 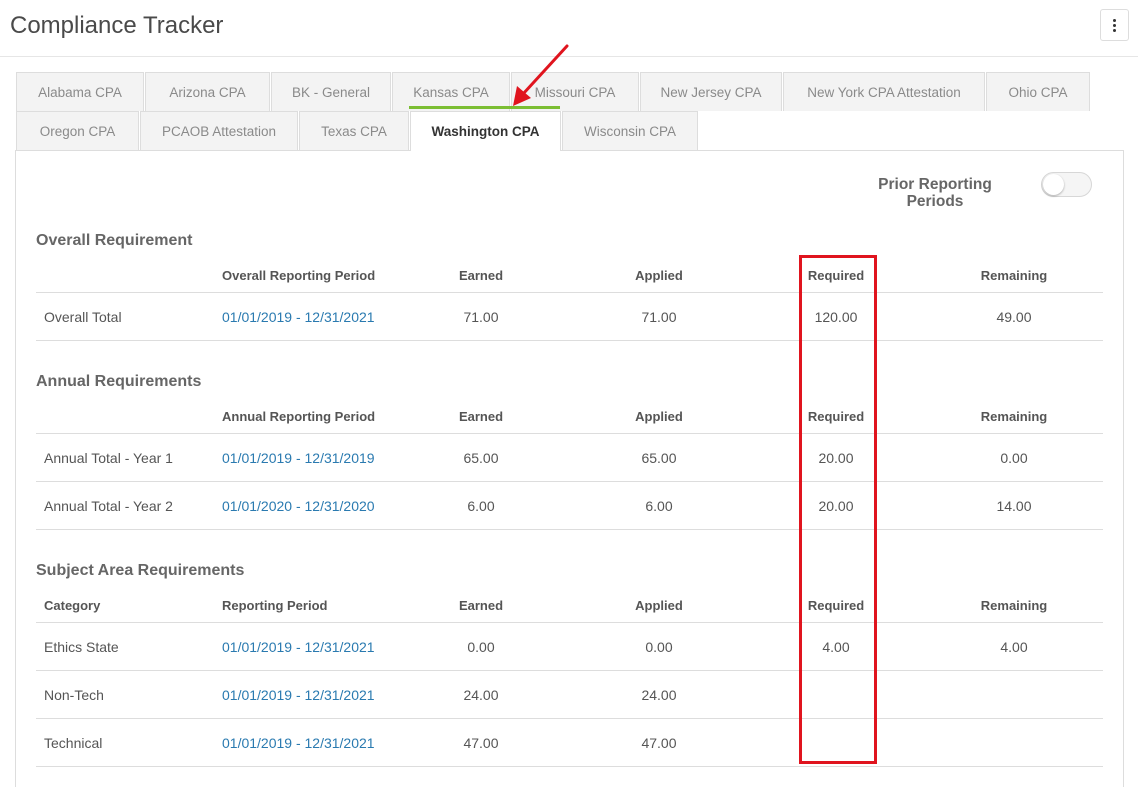 I want to click on tab-new-york-cpa-attestation: New York CPA Attestation, so click(x=884, y=91).